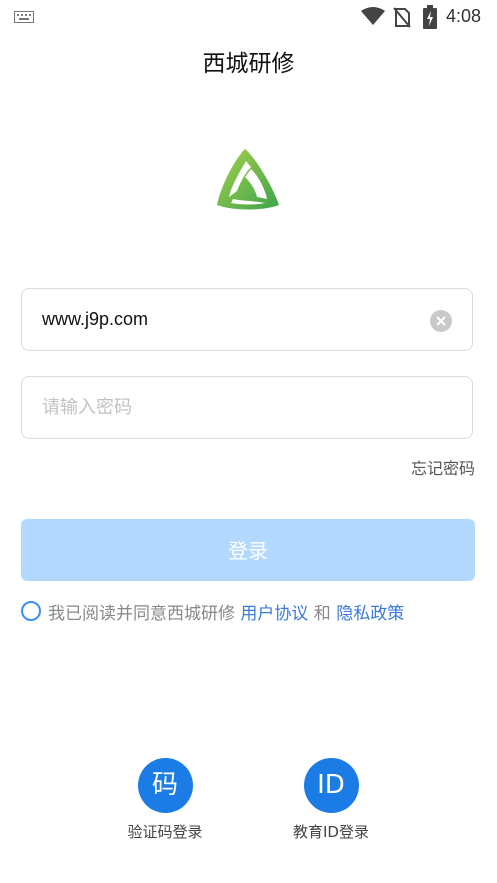 Image resolution: width=497 pixels, height=883 pixels. I want to click on password-field, so click(247, 407).